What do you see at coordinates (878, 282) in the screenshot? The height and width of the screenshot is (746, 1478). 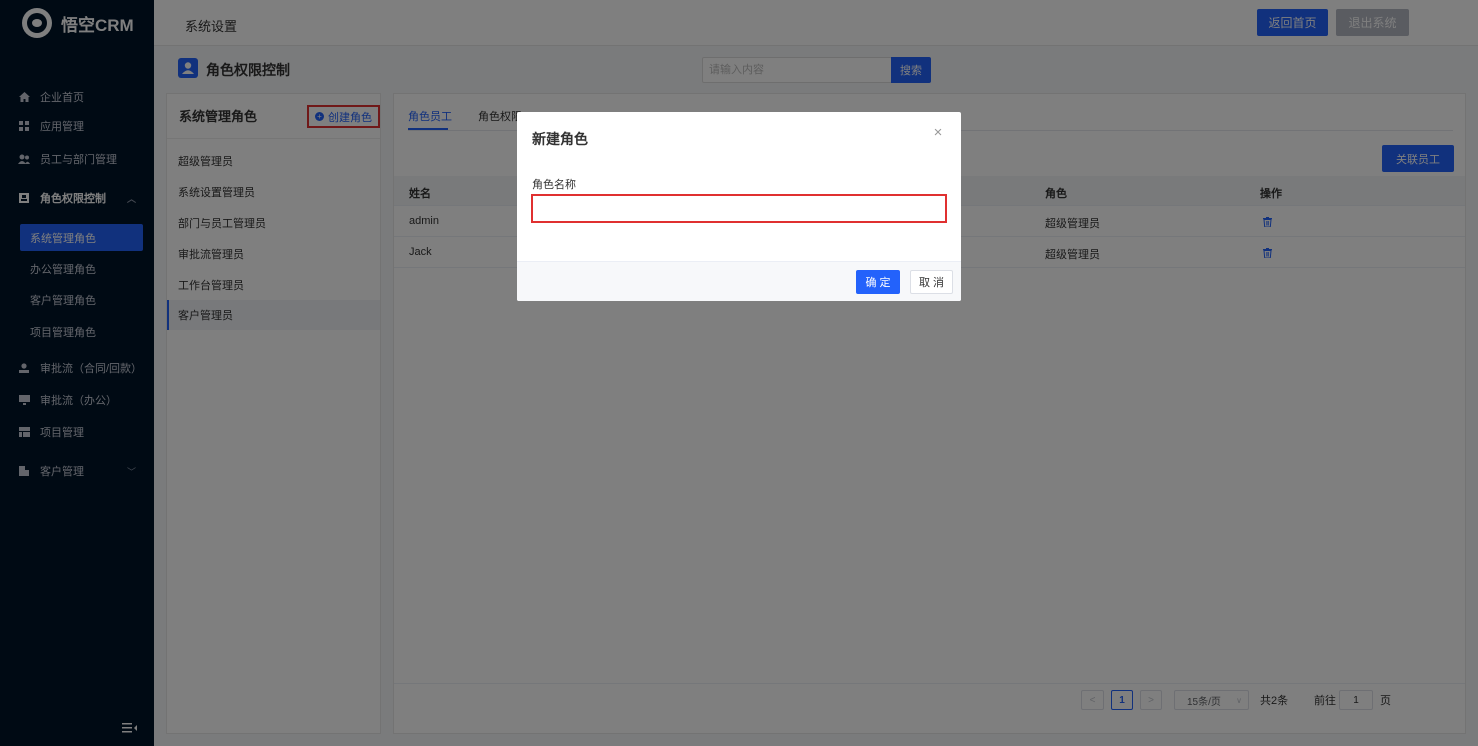 I see `confirm-button: 确 定` at bounding box center [878, 282].